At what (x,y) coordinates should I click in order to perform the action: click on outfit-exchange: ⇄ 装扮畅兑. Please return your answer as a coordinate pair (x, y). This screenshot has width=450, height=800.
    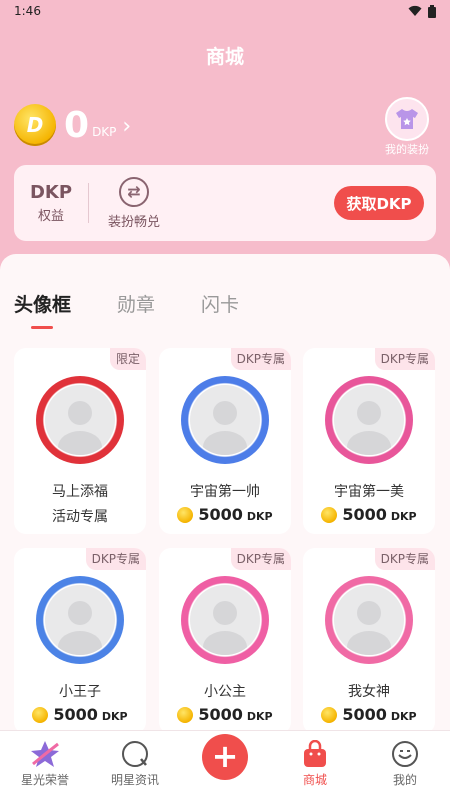
    Looking at the image, I should click on (134, 203).